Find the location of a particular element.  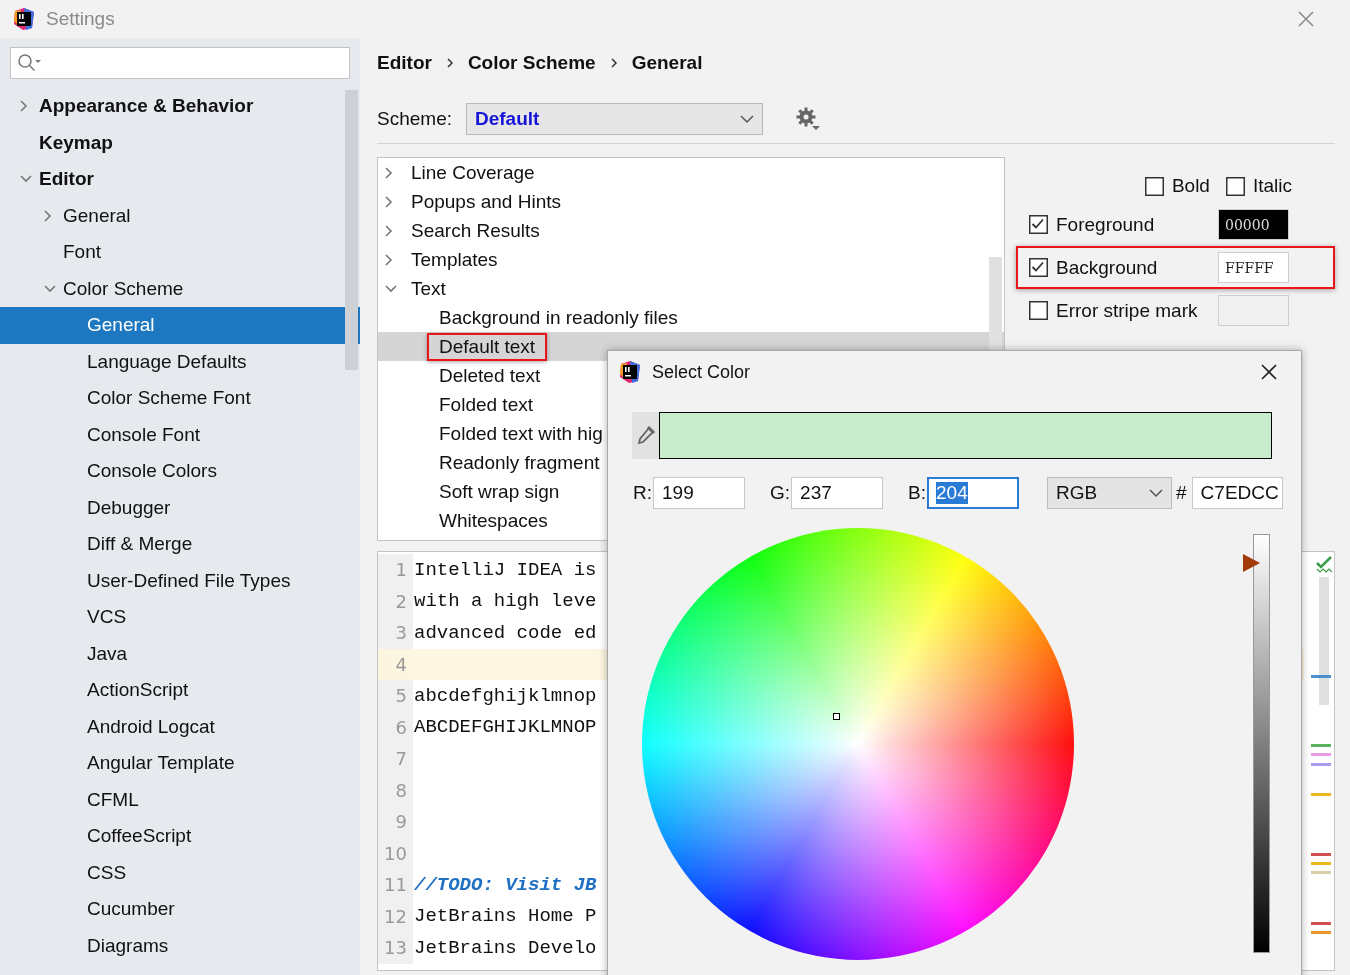

sidebar-item: Cucumber is located at coordinates (180, 909).